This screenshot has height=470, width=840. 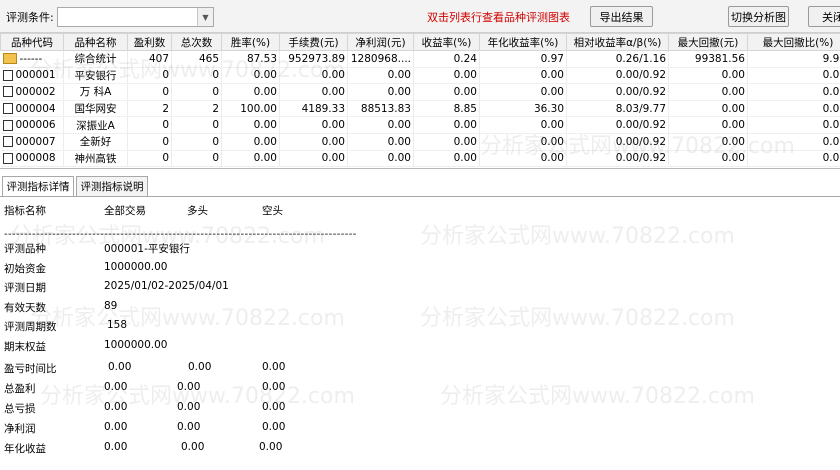 What do you see at coordinates (196, 42) in the screenshot?
I see `column-header: 总次数` at bounding box center [196, 42].